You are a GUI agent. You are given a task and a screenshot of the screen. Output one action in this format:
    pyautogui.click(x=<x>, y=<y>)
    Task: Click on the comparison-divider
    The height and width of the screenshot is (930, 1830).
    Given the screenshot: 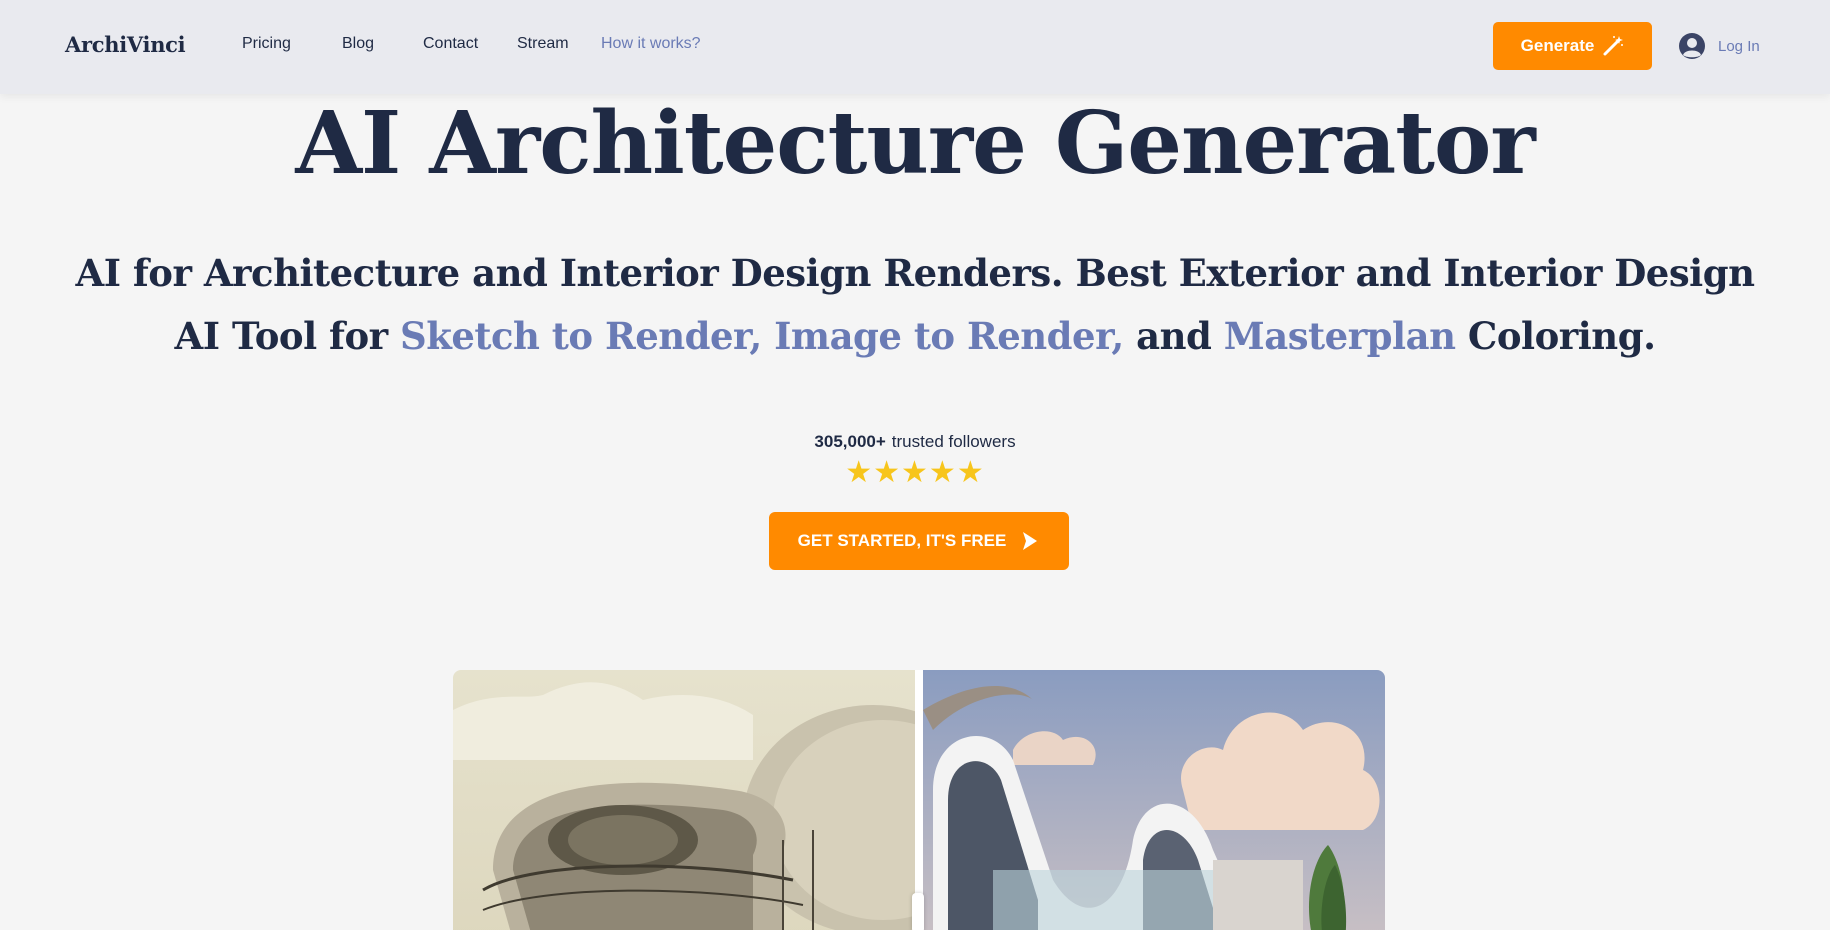 What is the action you would take?
    pyautogui.click(x=919, y=800)
    